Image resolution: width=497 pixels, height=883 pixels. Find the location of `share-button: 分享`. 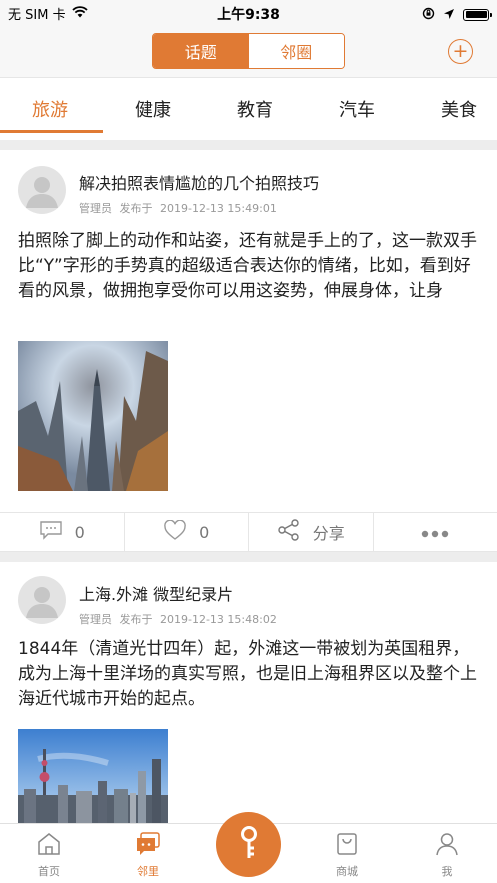

share-button: 分享 is located at coordinates (311, 532).